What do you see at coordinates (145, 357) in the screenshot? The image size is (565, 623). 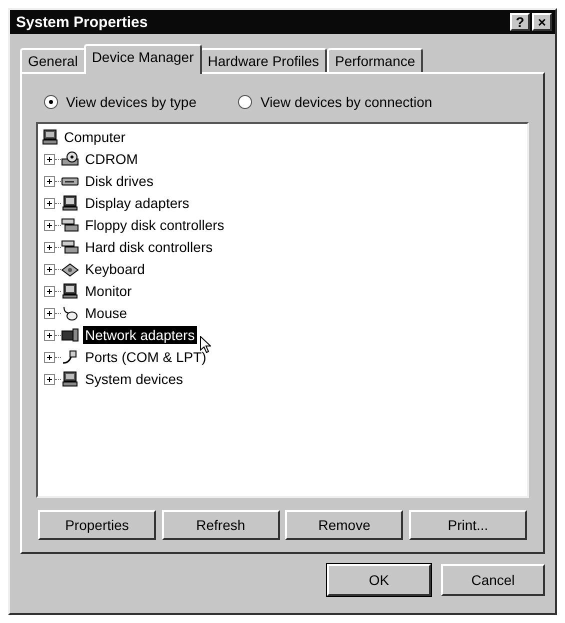 I see `tree-item: Ports (COM & LPT)` at bounding box center [145, 357].